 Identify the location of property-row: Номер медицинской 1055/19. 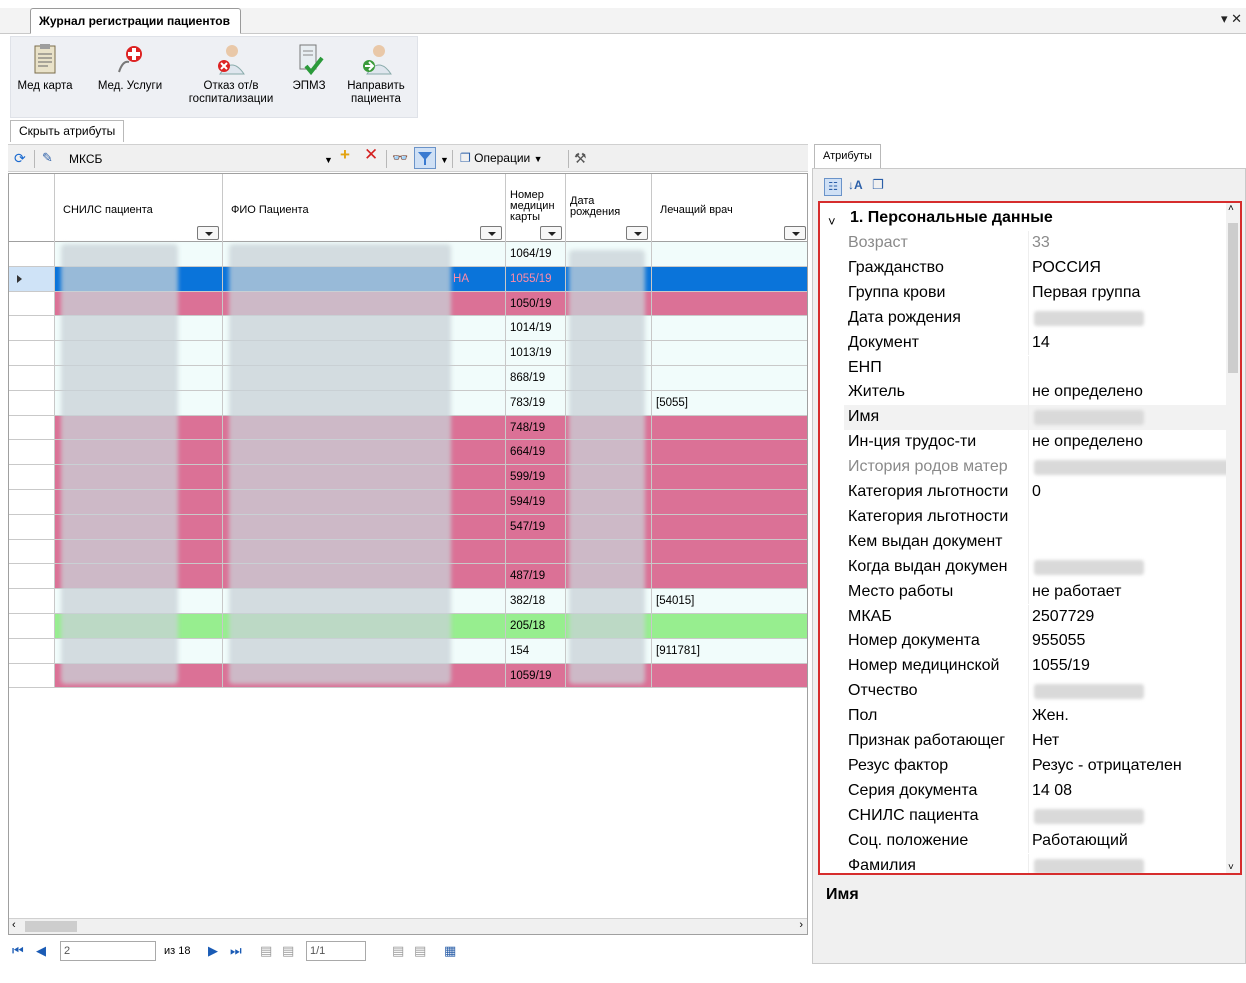
(1041, 667).